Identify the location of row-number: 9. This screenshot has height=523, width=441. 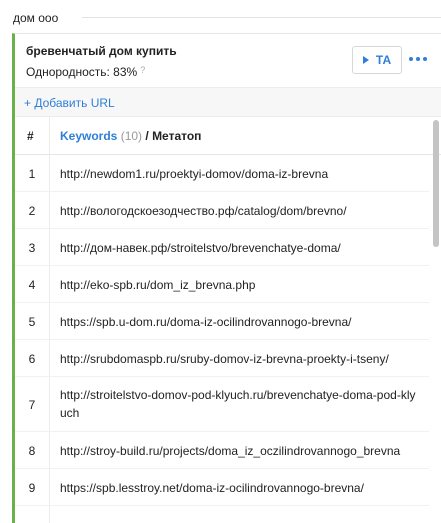
(32, 487).